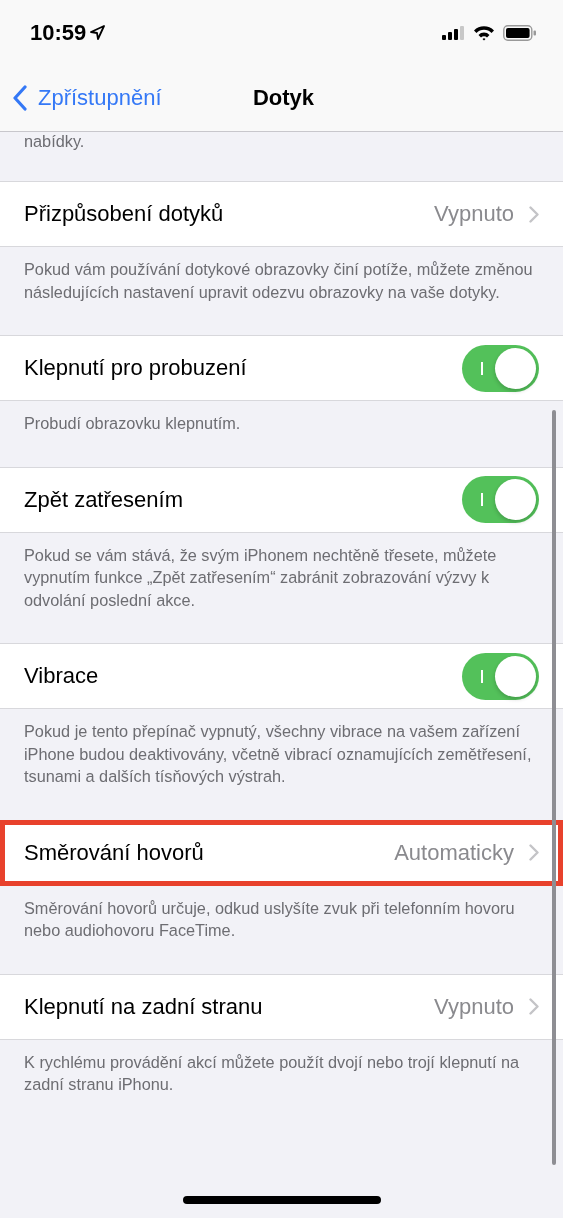 The image size is (563, 1218). I want to click on row-label: Vibrace, so click(61, 676).